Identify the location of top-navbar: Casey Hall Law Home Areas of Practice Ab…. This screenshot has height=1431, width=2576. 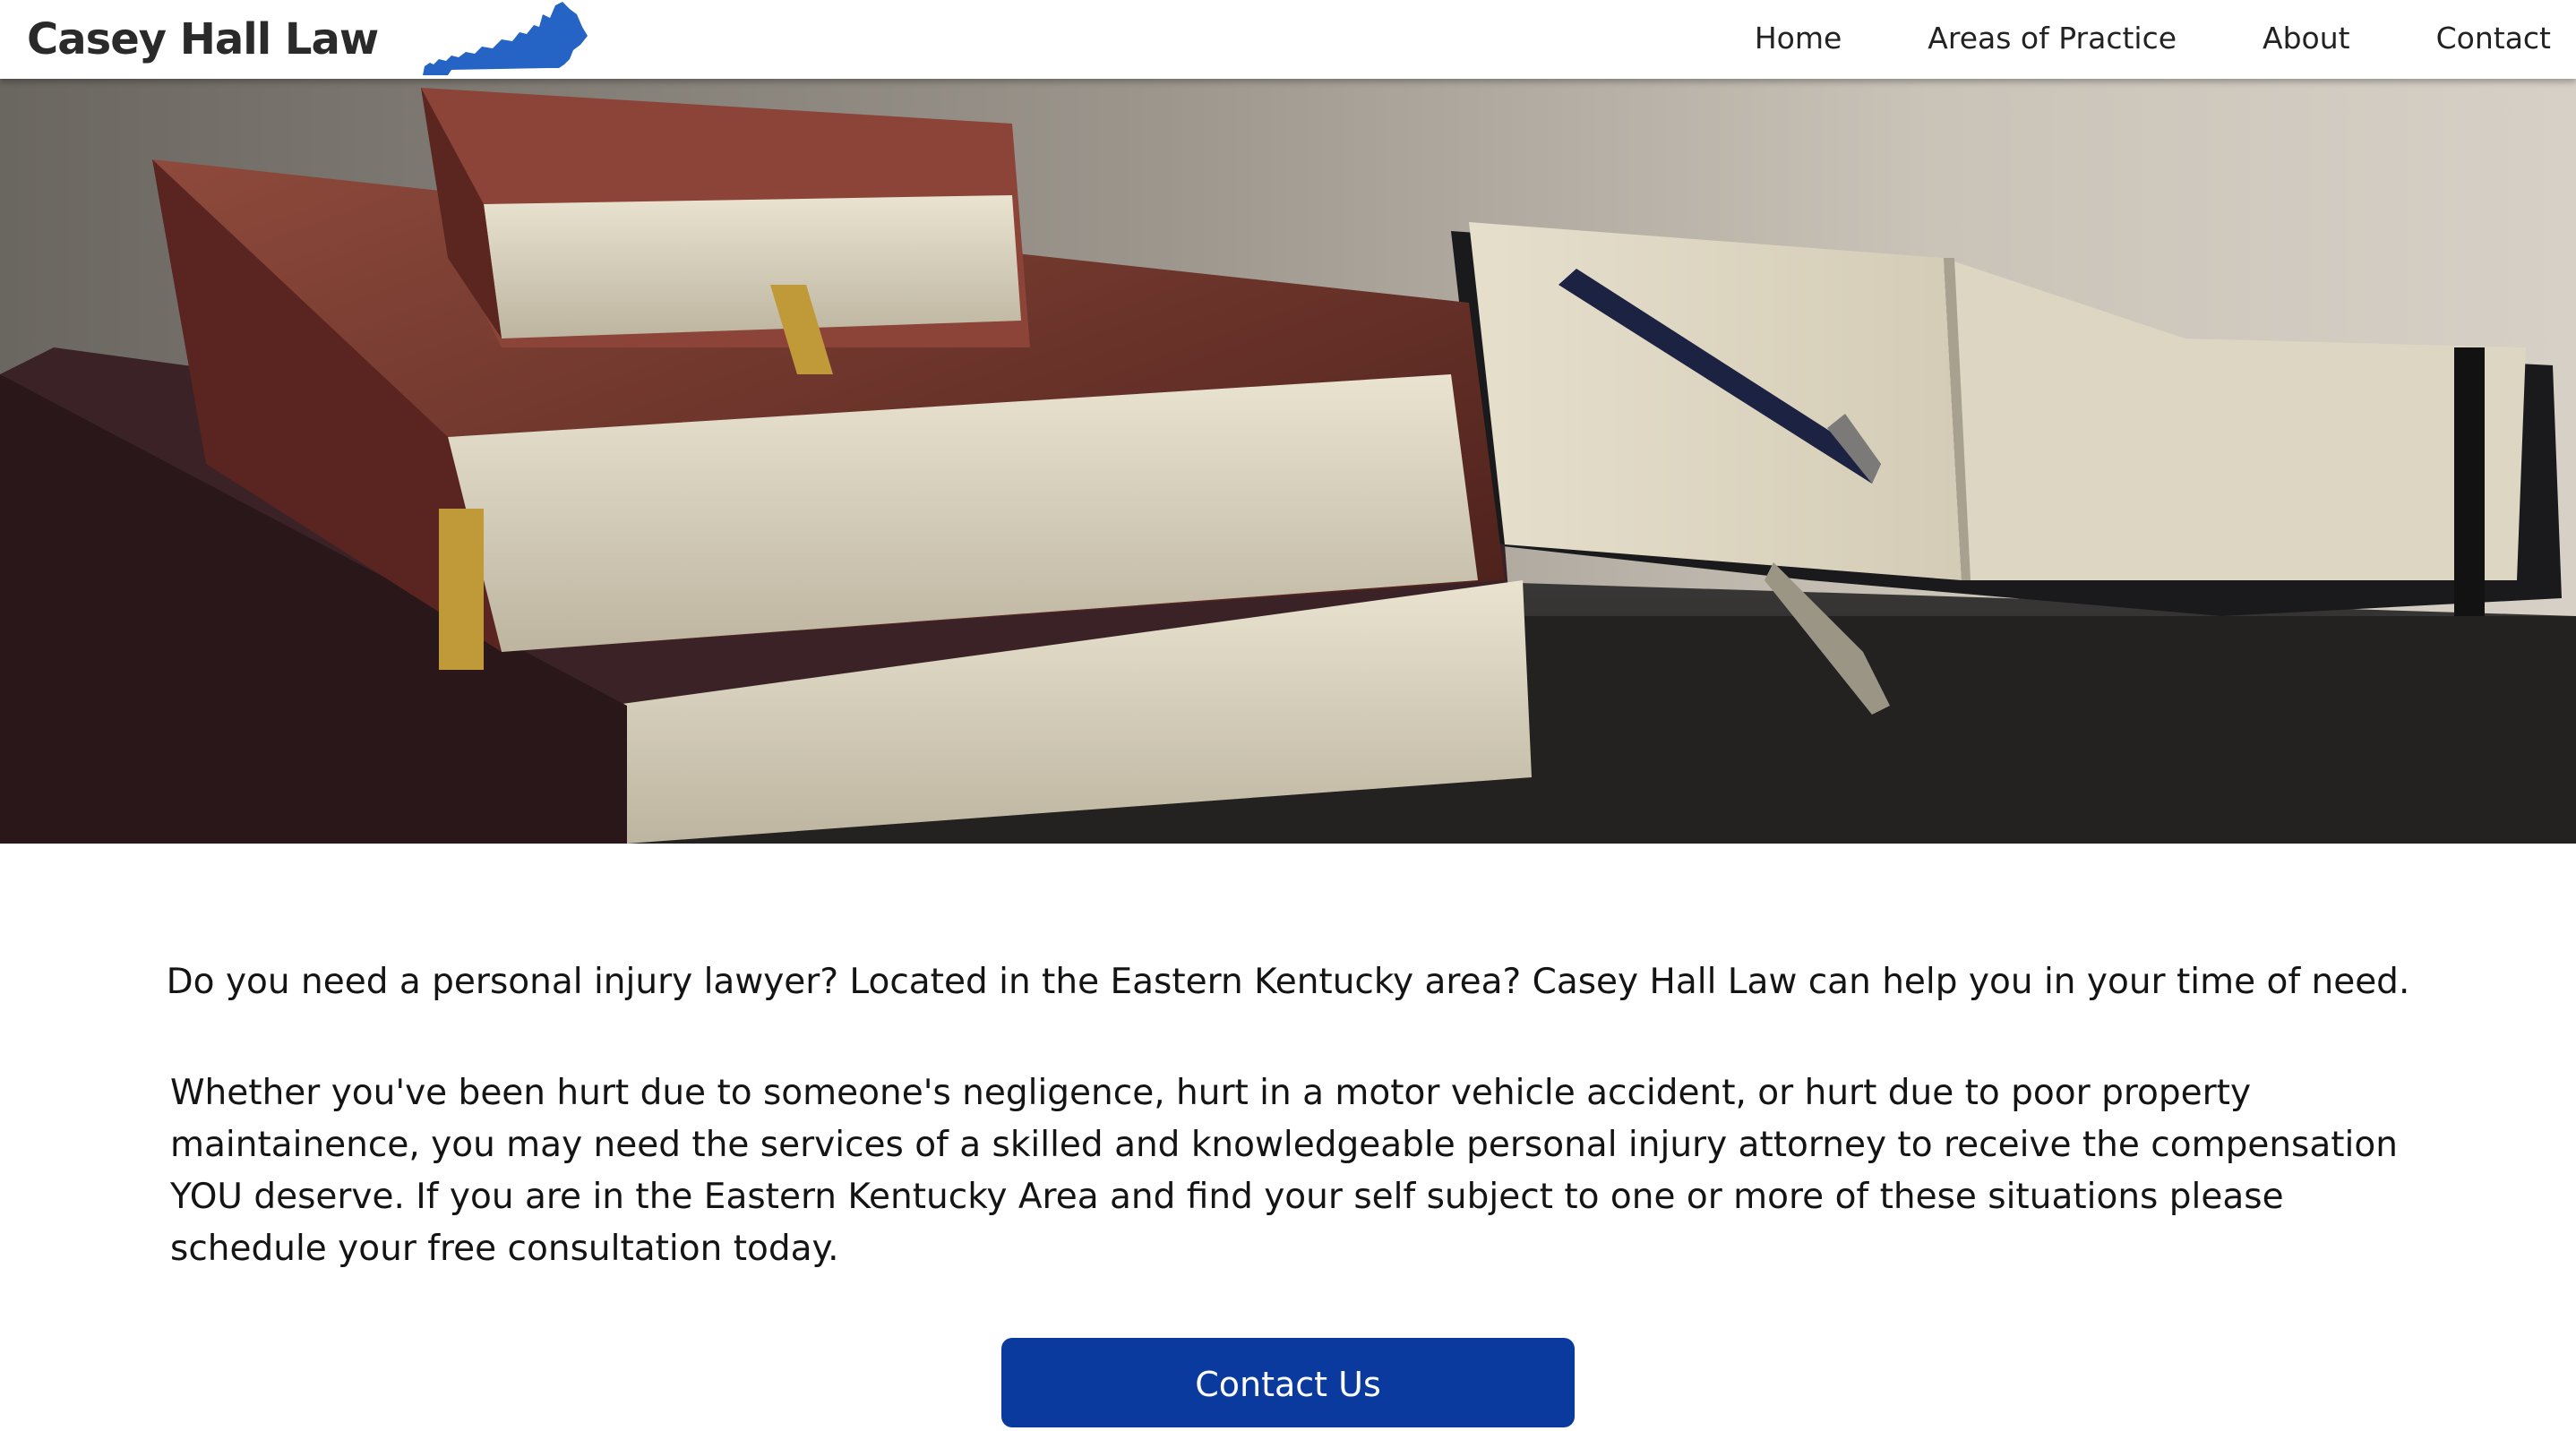
(1288, 39).